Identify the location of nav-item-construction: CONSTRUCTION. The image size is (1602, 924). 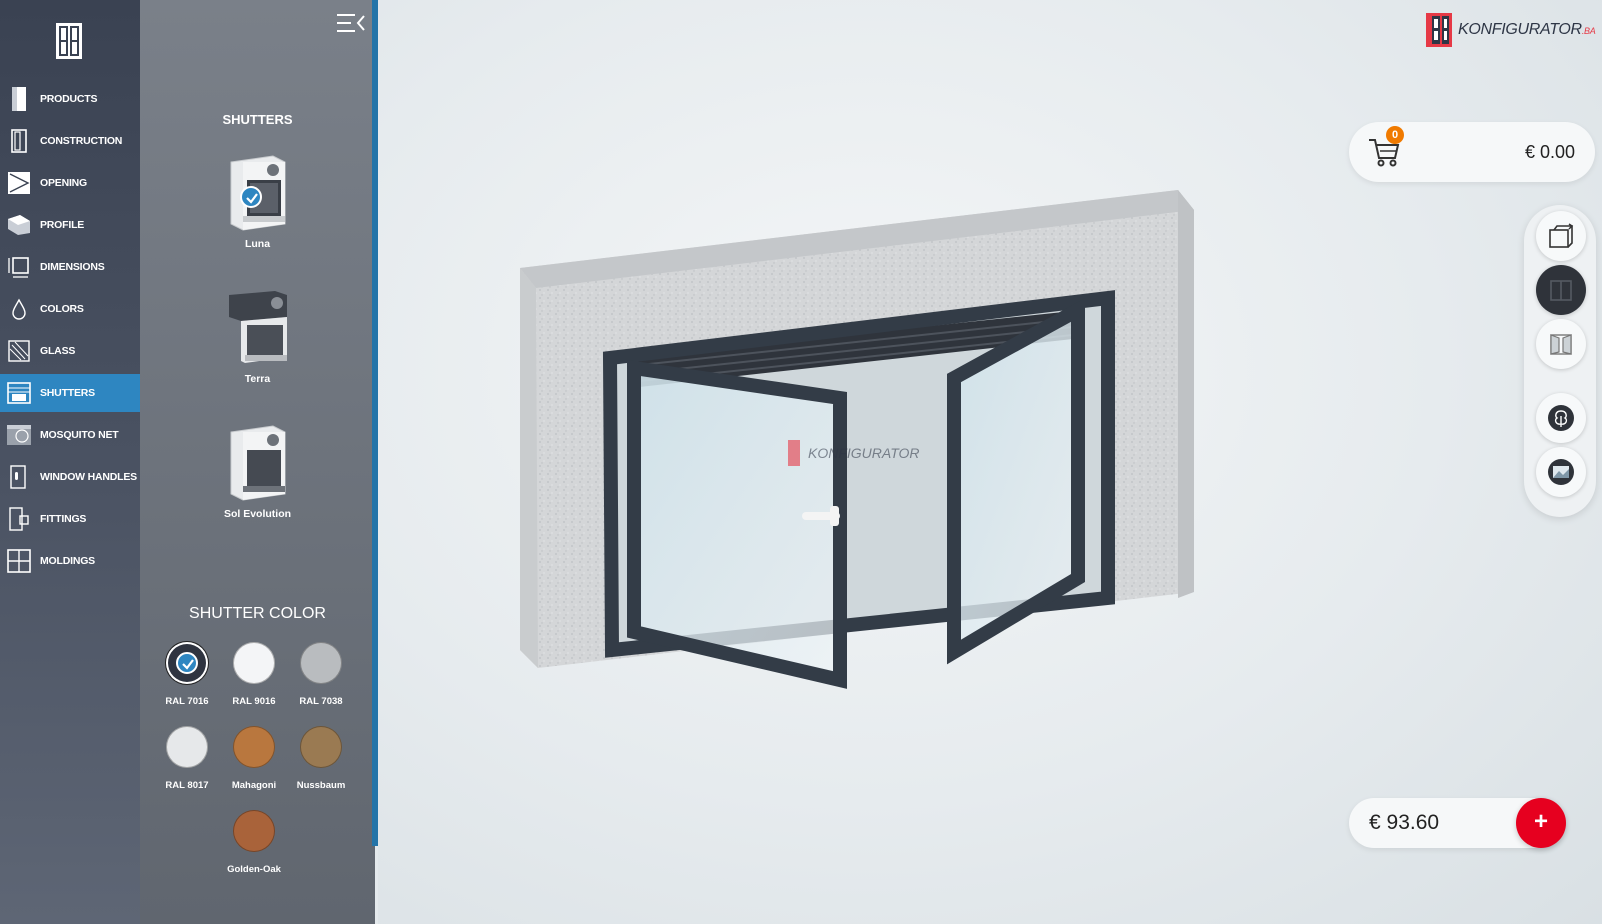
(70, 141).